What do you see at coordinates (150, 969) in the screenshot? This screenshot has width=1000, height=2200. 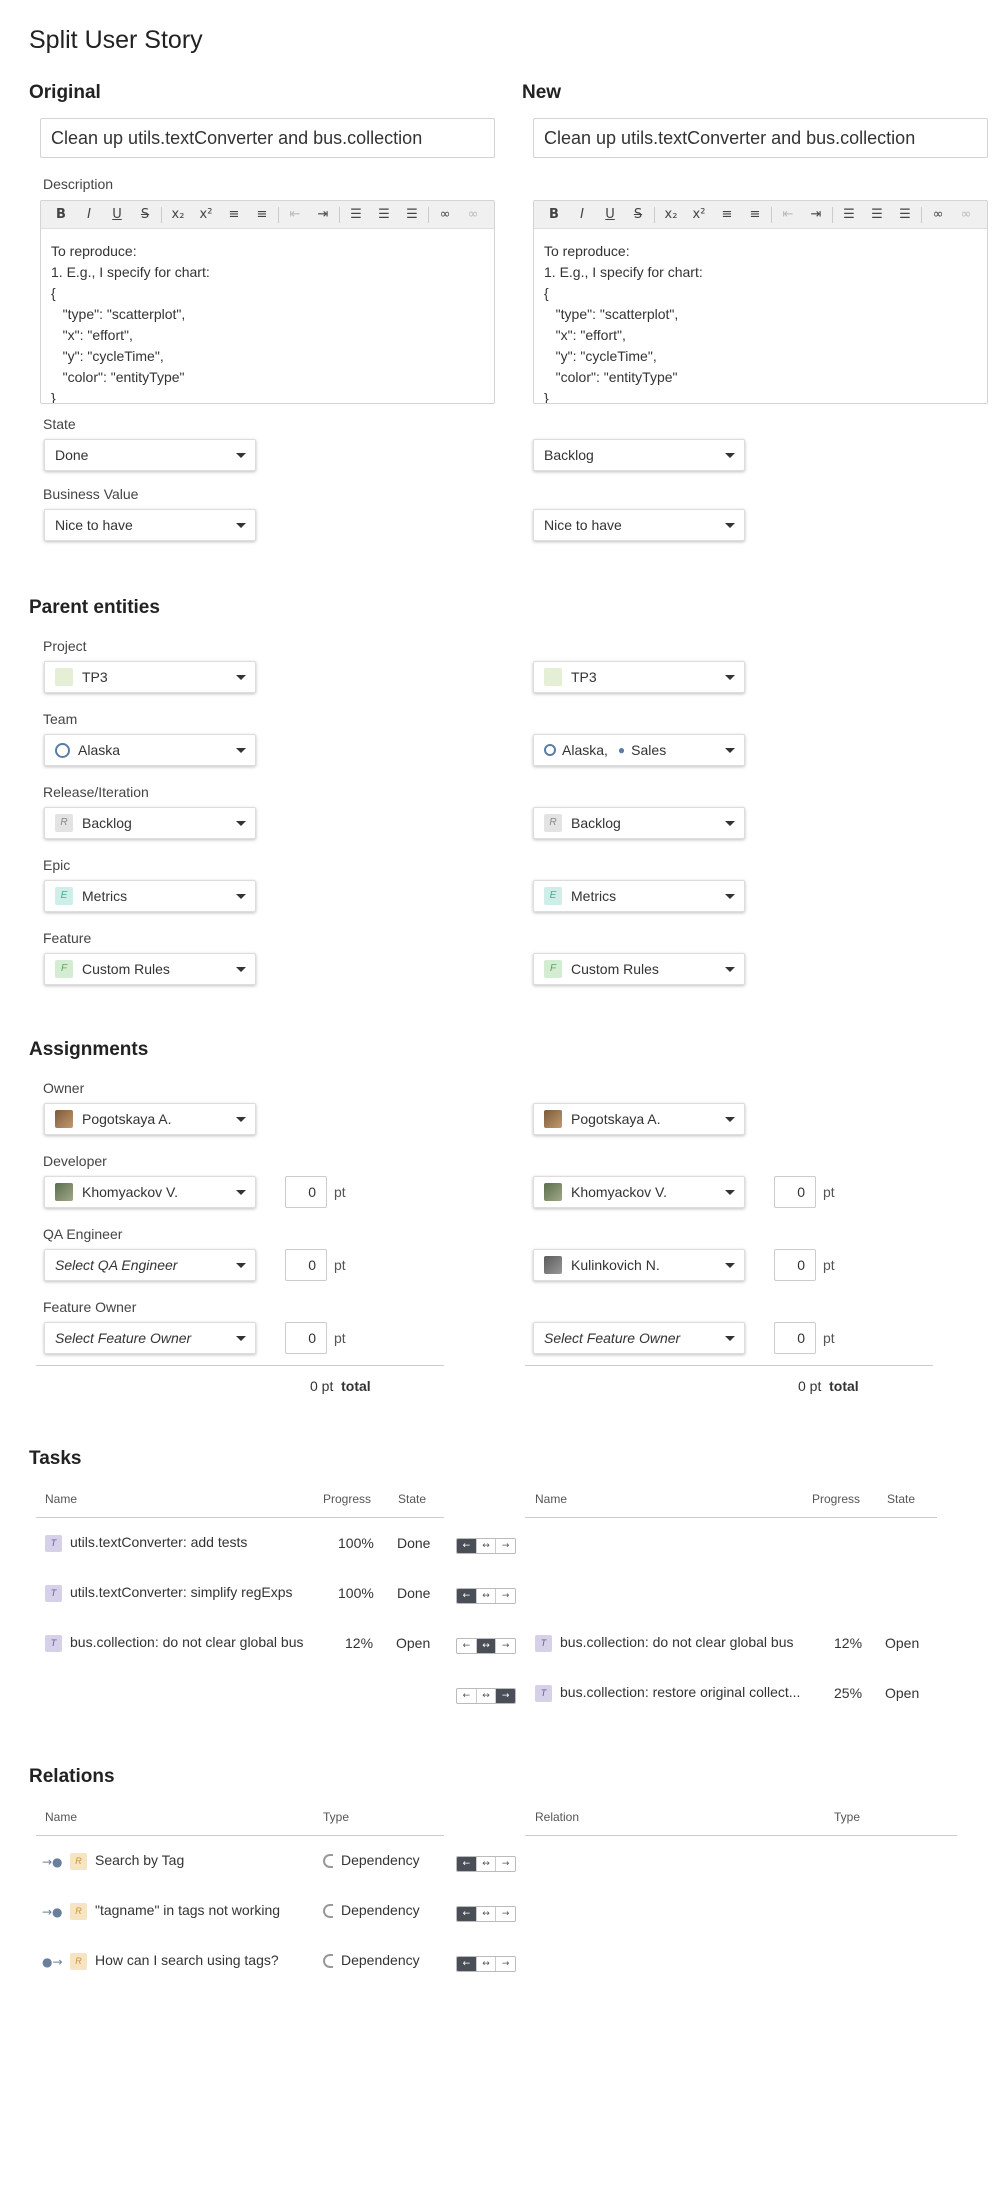 I see `original-feature-select: F Custom Rules` at bounding box center [150, 969].